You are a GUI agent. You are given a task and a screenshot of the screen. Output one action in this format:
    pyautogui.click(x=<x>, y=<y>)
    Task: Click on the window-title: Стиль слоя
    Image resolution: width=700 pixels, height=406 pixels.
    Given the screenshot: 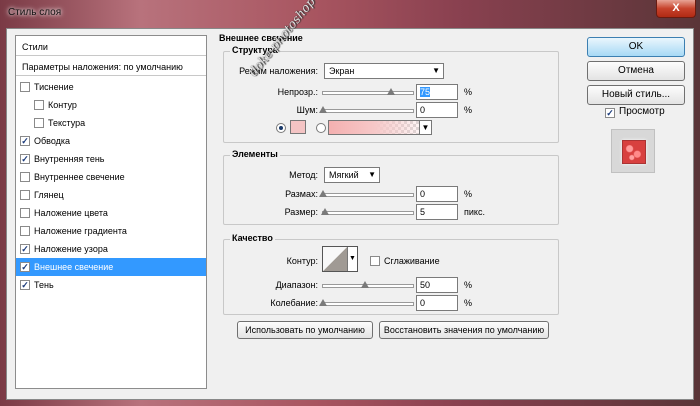 What is the action you would take?
    pyautogui.click(x=35, y=12)
    